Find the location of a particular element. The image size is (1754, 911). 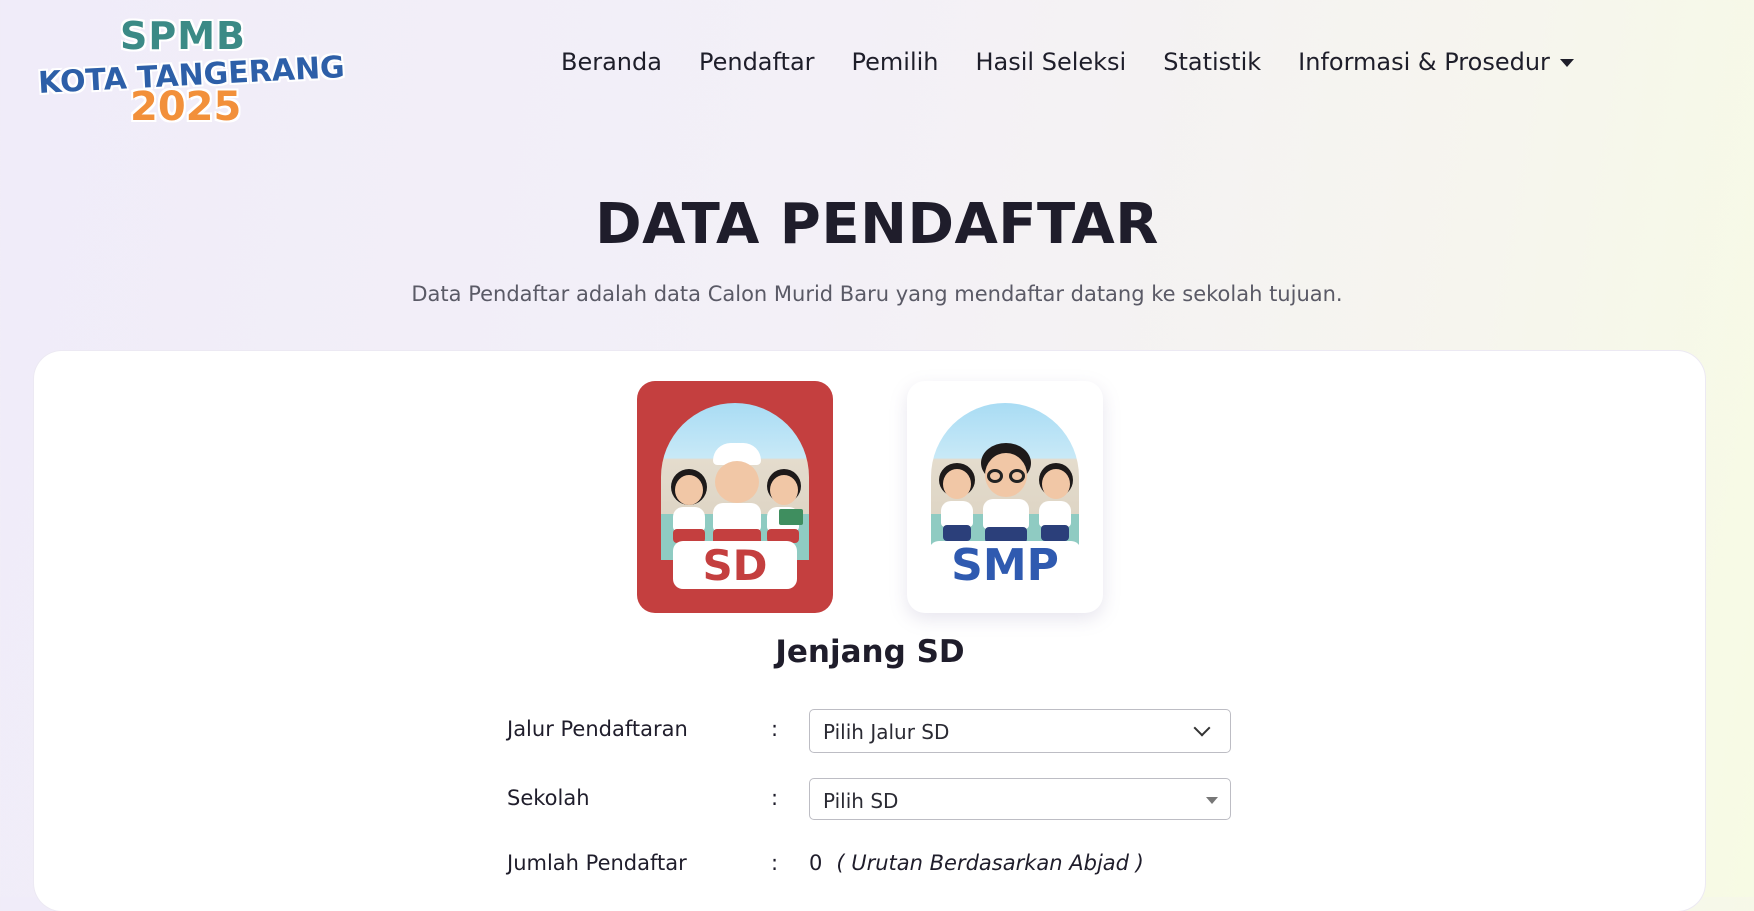

smp-badge-label: SMP is located at coordinates (1005, 565).